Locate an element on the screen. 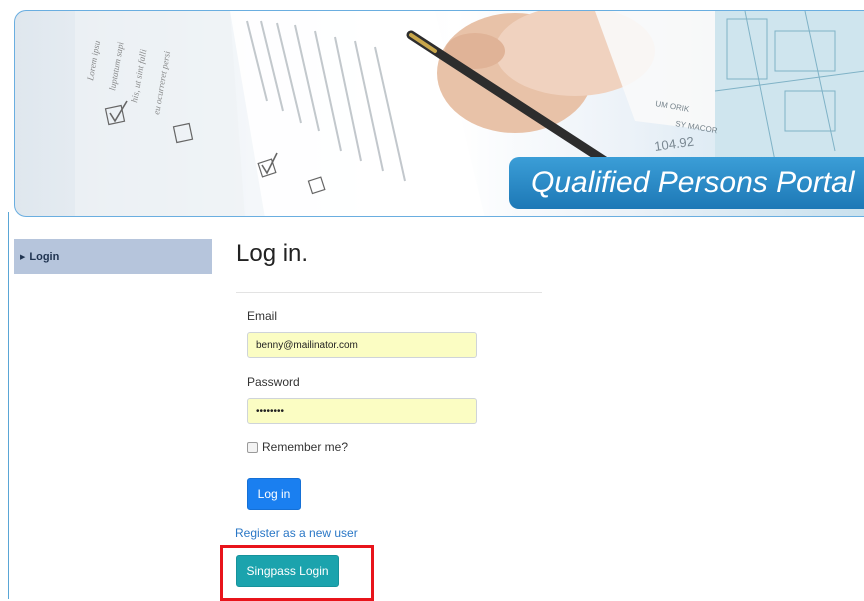 The image size is (864, 601). page-left-border is located at coordinates (8, 405).